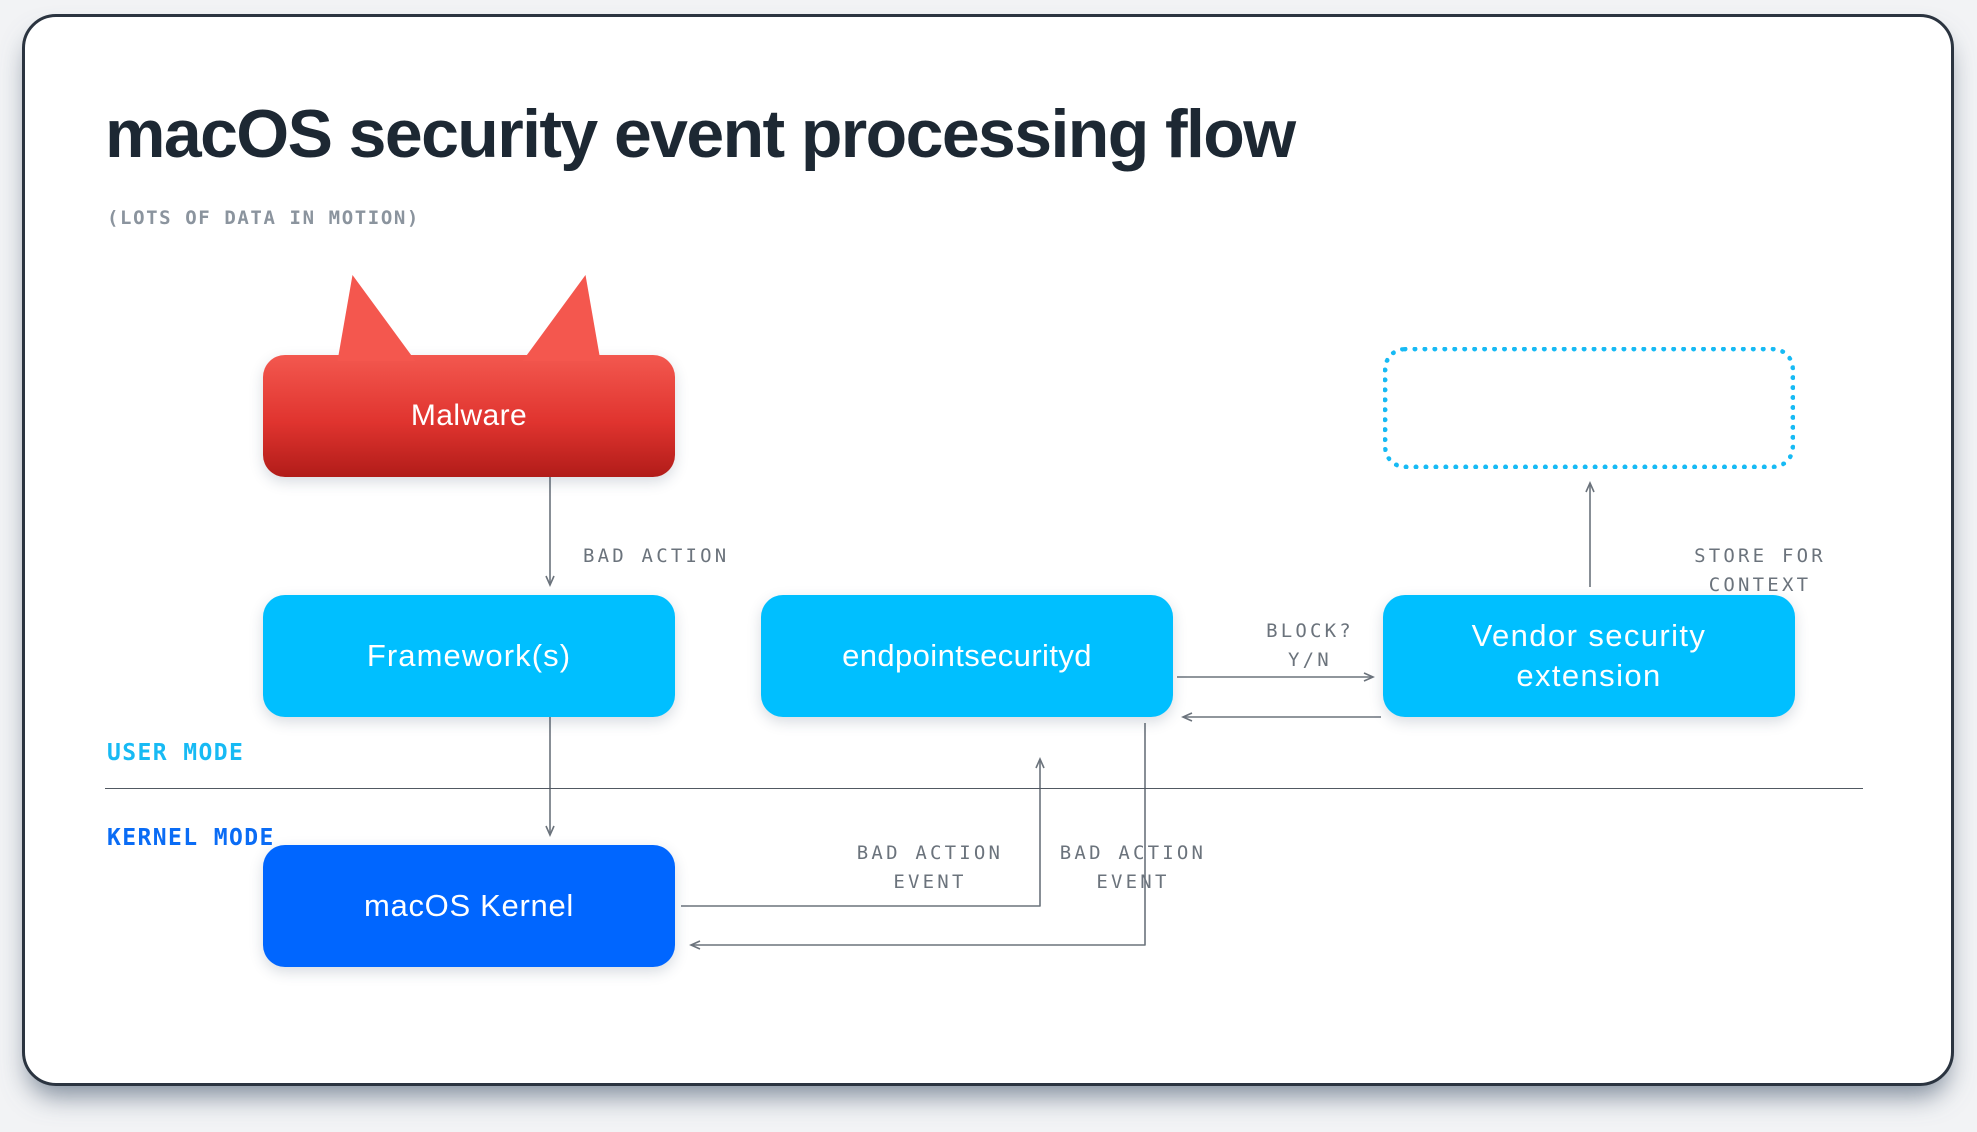  I want to click on node-vendor-security-extension: Vendor security extension, so click(1589, 656).